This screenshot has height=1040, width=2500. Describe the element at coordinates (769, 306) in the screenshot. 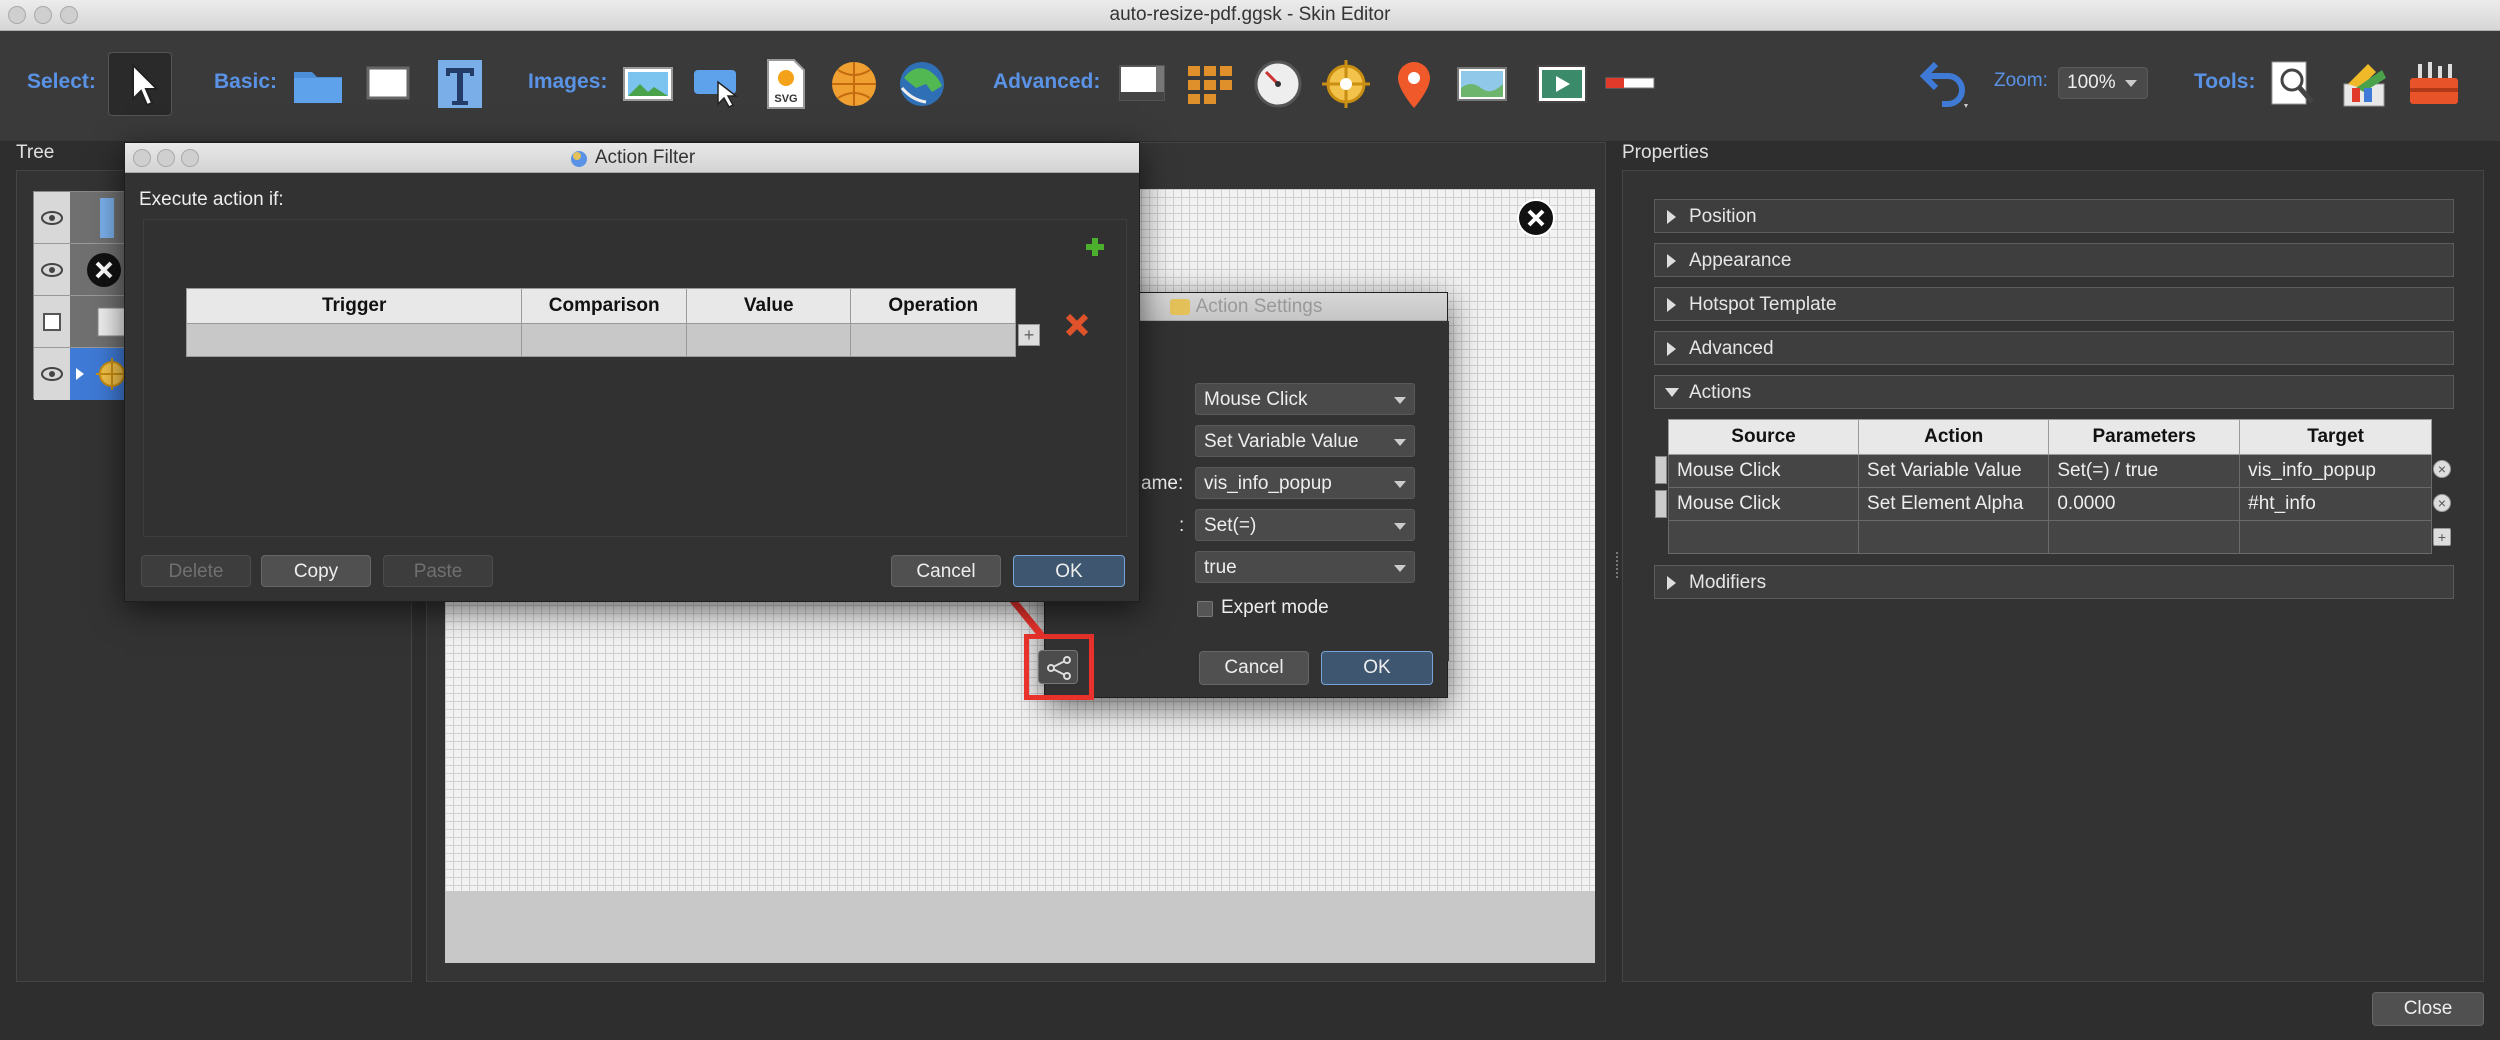

I see `column-header: Value` at that location.